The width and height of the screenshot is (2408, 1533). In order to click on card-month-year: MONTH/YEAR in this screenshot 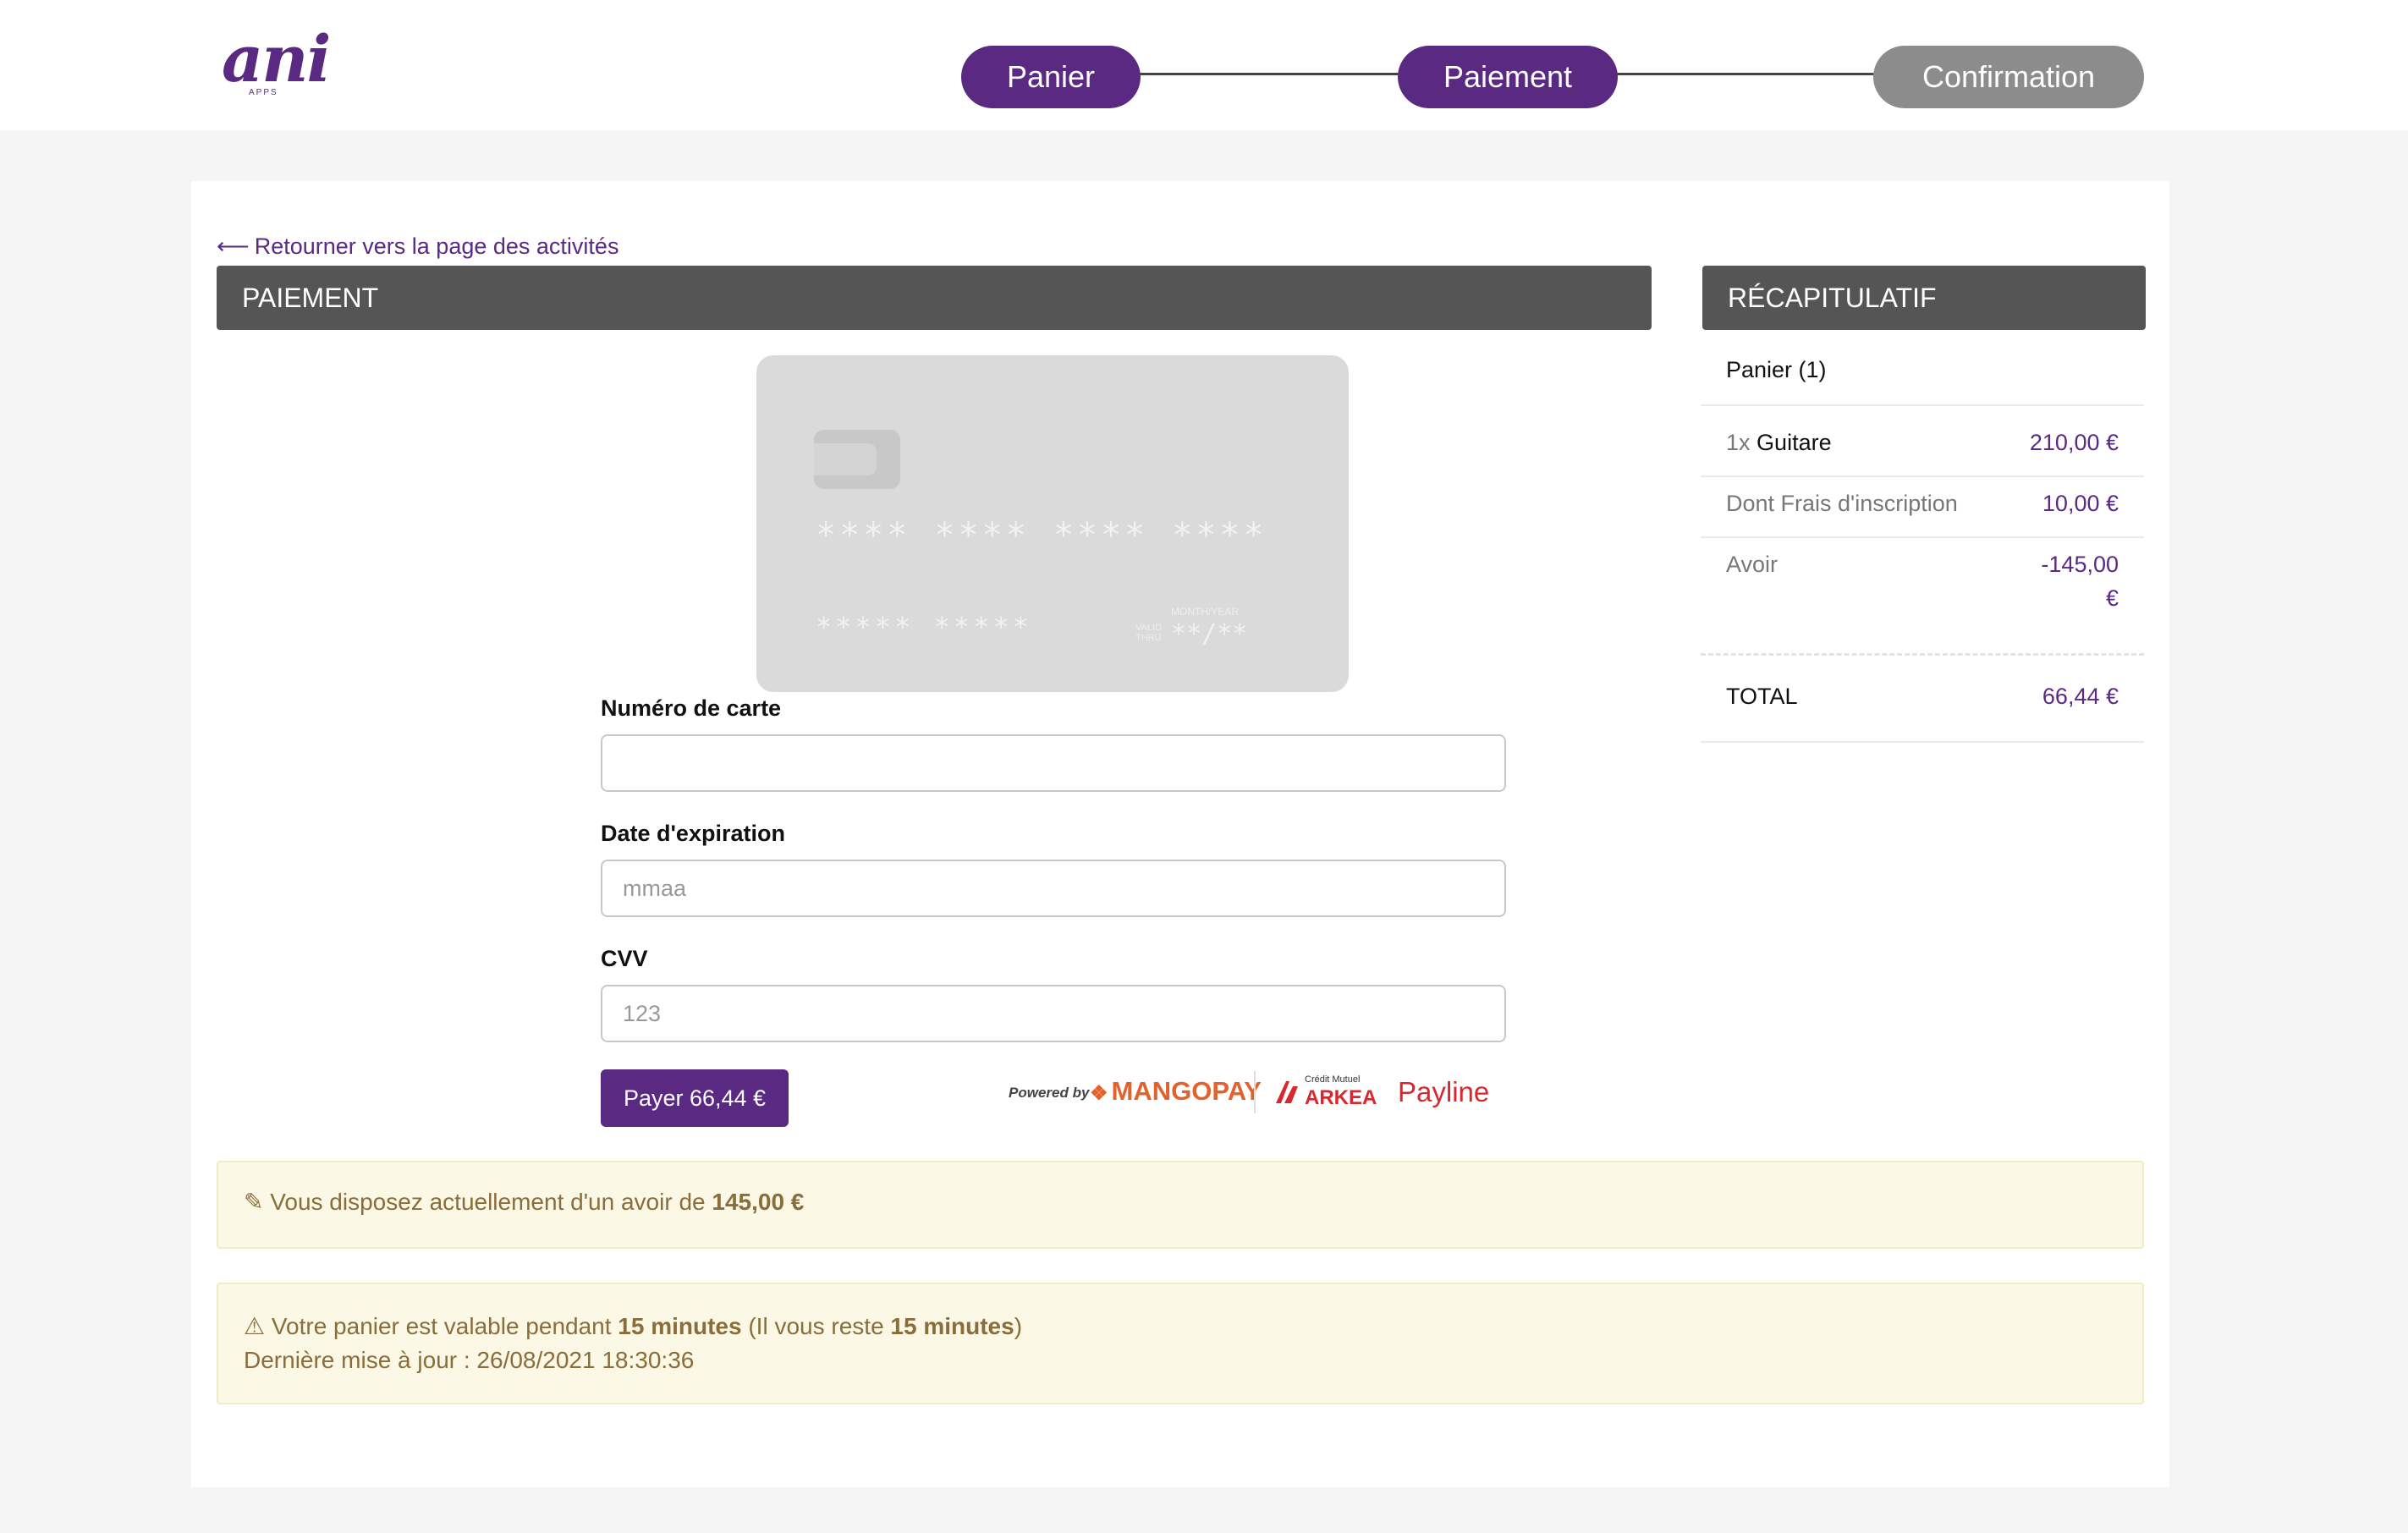, I will do `click(1205, 612)`.